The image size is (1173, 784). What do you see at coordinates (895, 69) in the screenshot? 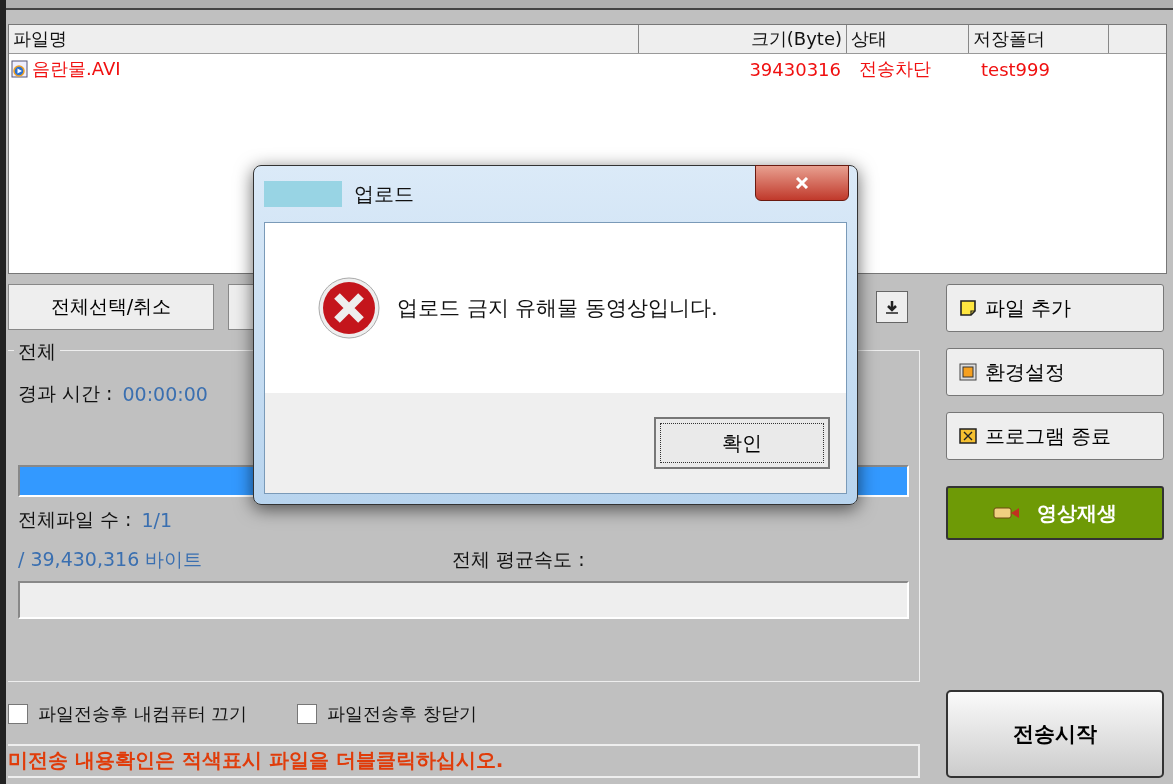
I see `table-cell-text: 전송차단` at bounding box center [895, 69].